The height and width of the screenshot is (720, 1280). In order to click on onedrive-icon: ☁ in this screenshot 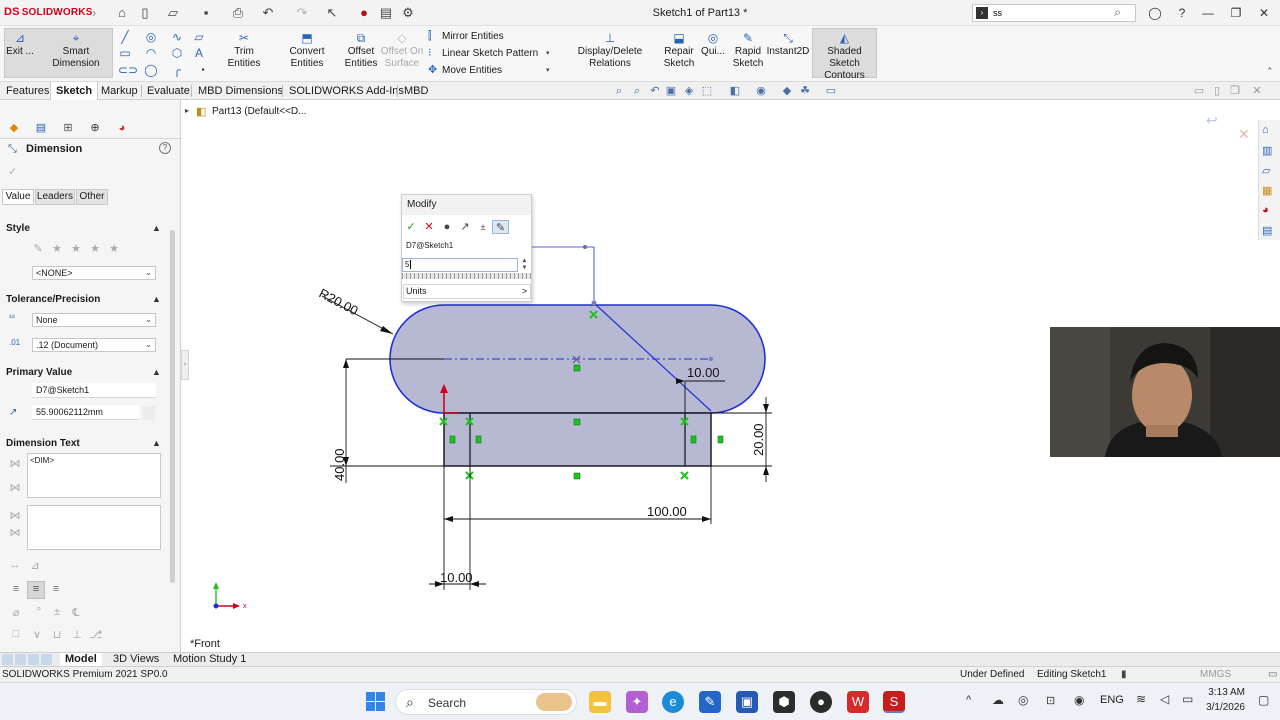, I will do `click(998, 700)`.